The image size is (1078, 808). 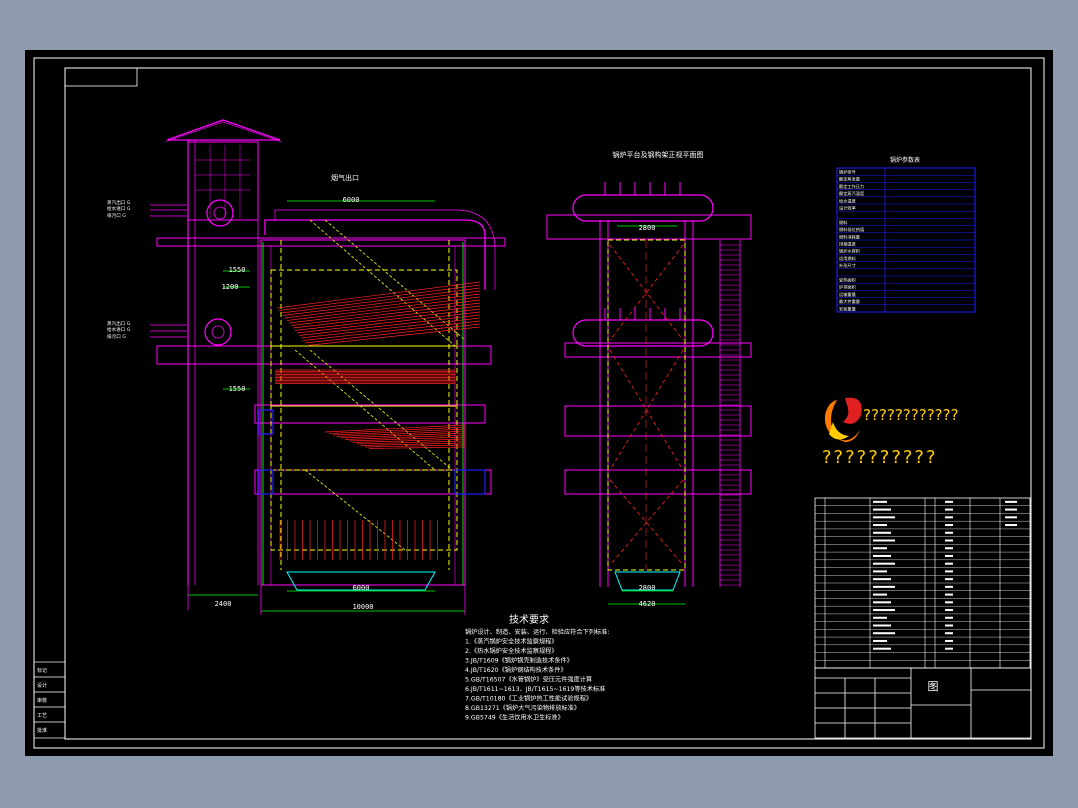 What do you see at coordinates (851, 186) in the screenshot?
I see `param-row-label: 额定工作压力` at bounding box center [851, 186].